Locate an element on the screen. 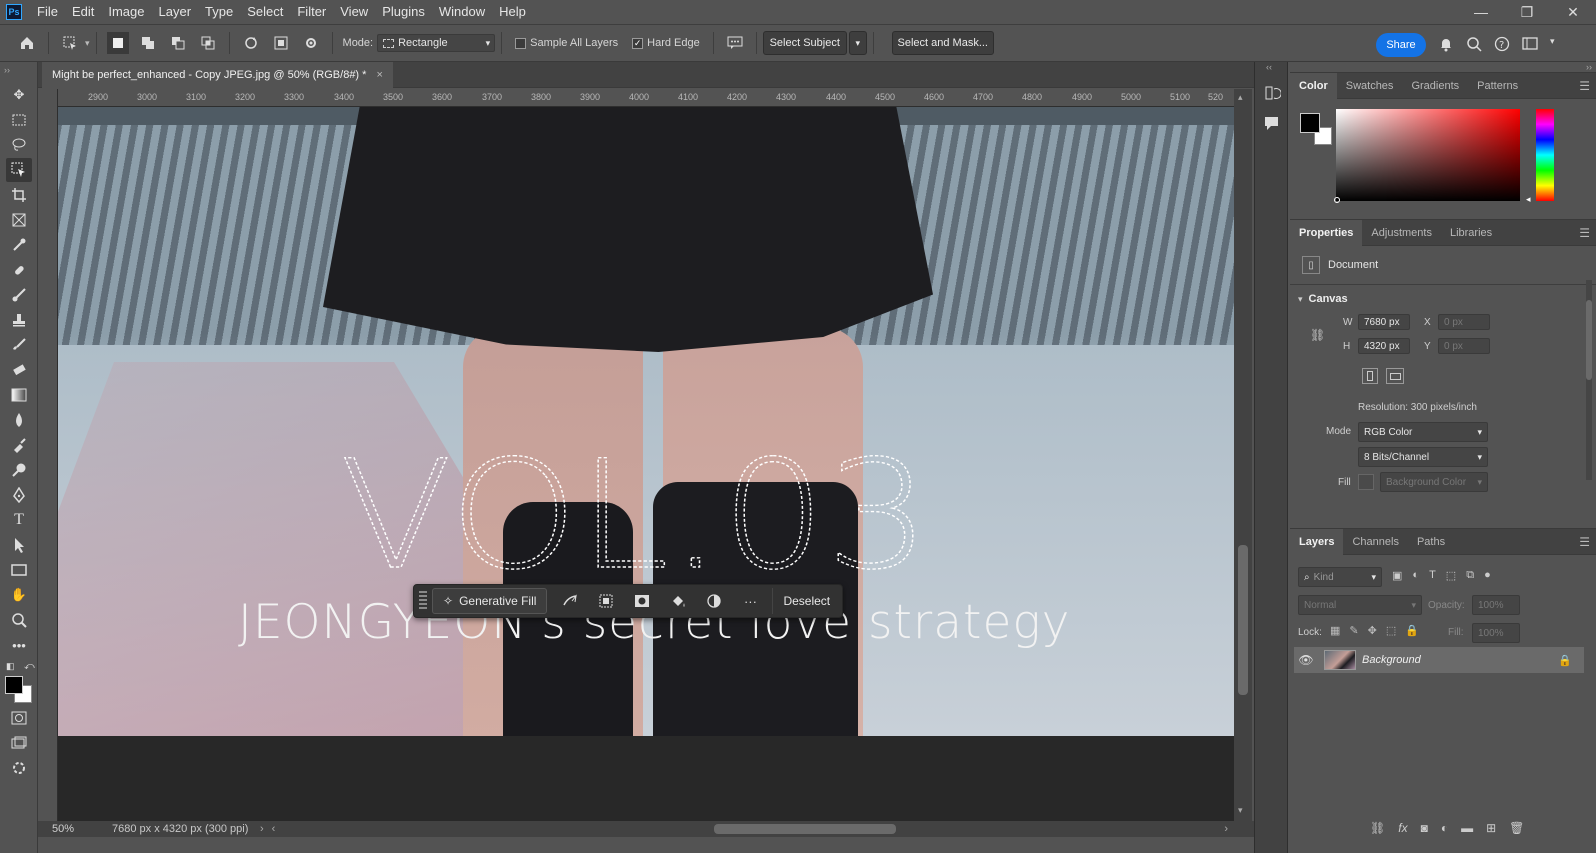 The height and width of the screenshot is (853, 1596). refresh-icon is located at coordinates (251, 43).